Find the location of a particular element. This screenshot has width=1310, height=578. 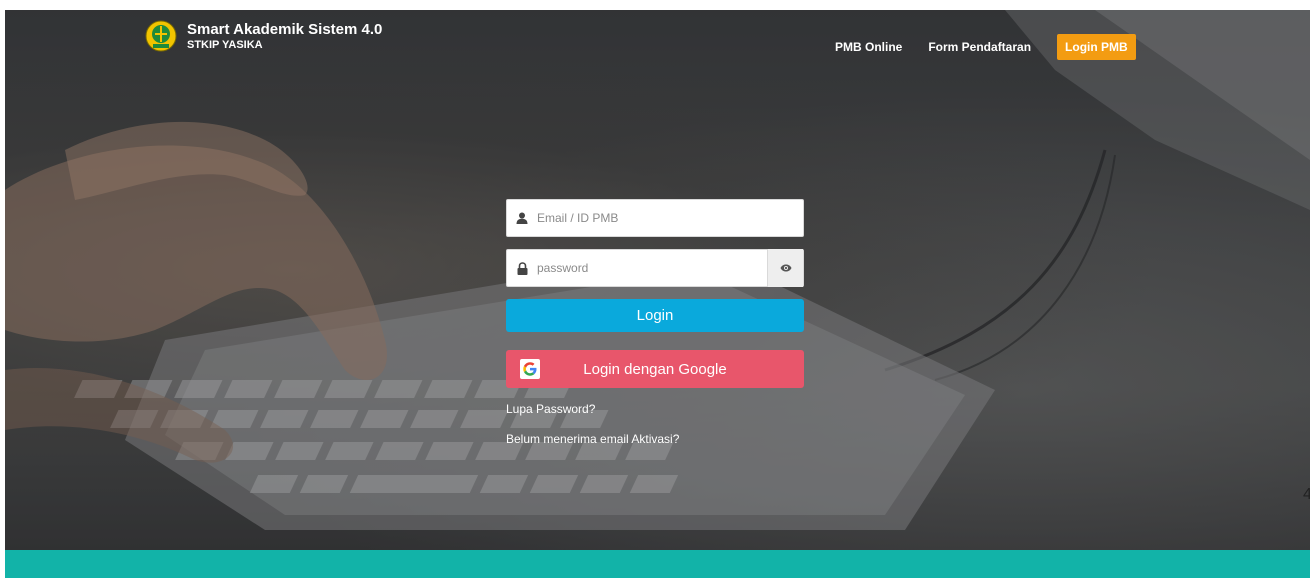

google-login-button: Login dengan Google is located at coordinates (655, 369).